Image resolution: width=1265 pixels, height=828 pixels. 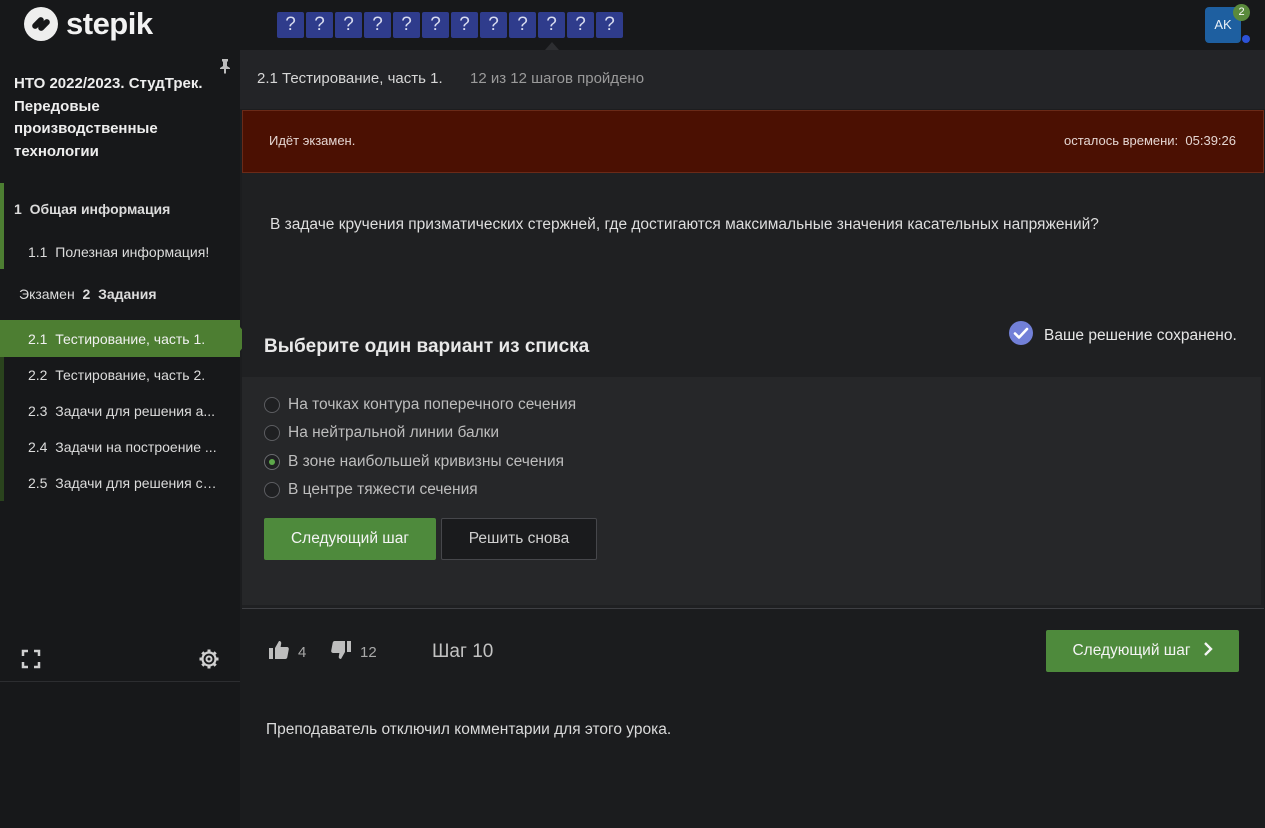 What do you see at coordinates (38, 411) in the screenshot?
I see `lesson-number: 2.3` at bounding box center [38, 411].